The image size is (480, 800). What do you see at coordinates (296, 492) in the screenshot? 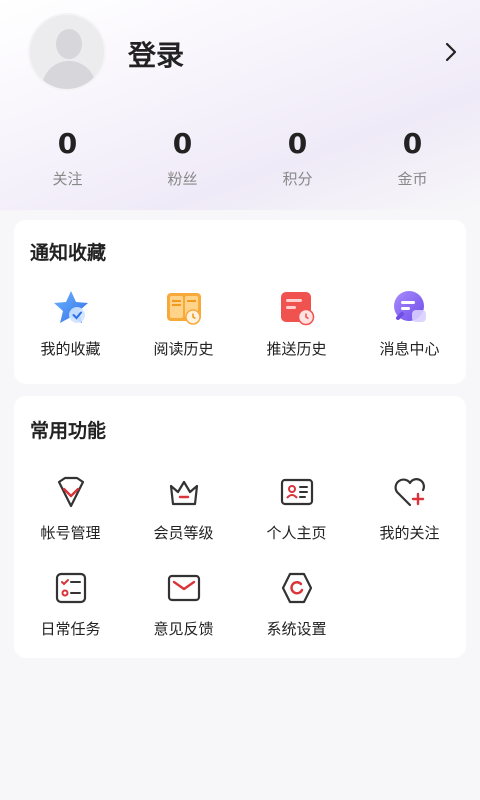
I see `id-card-icon` at bounding box center [296, 492].